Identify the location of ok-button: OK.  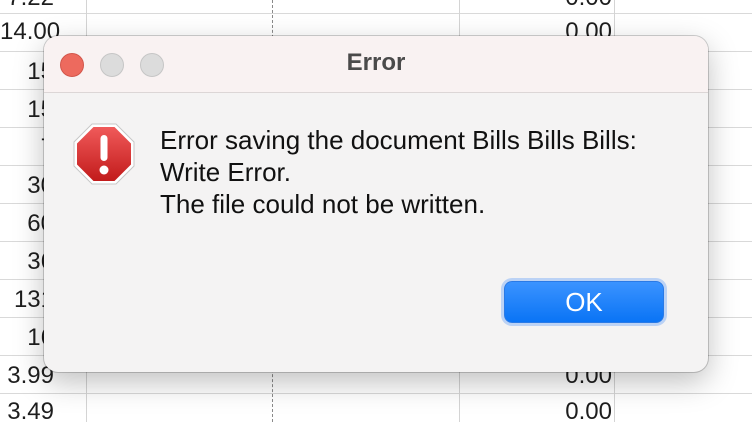
(584, 302).